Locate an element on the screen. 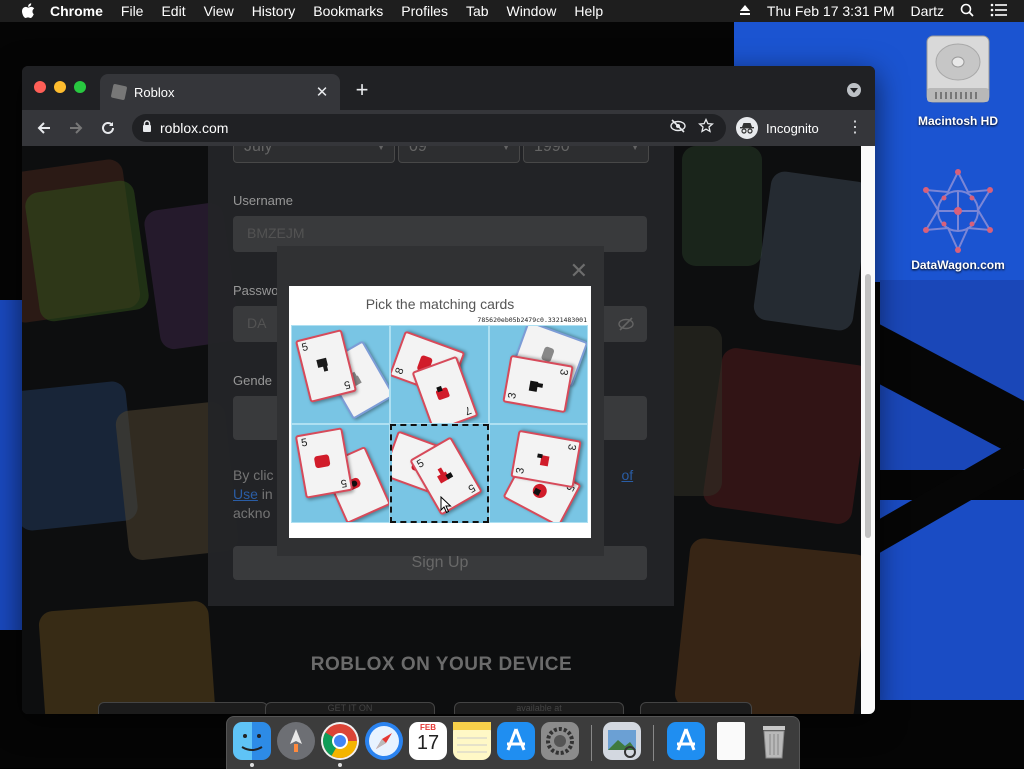 The width and height of the screenshot is (1024, 769). card: 3 3 is located at coordinates (538, 384).